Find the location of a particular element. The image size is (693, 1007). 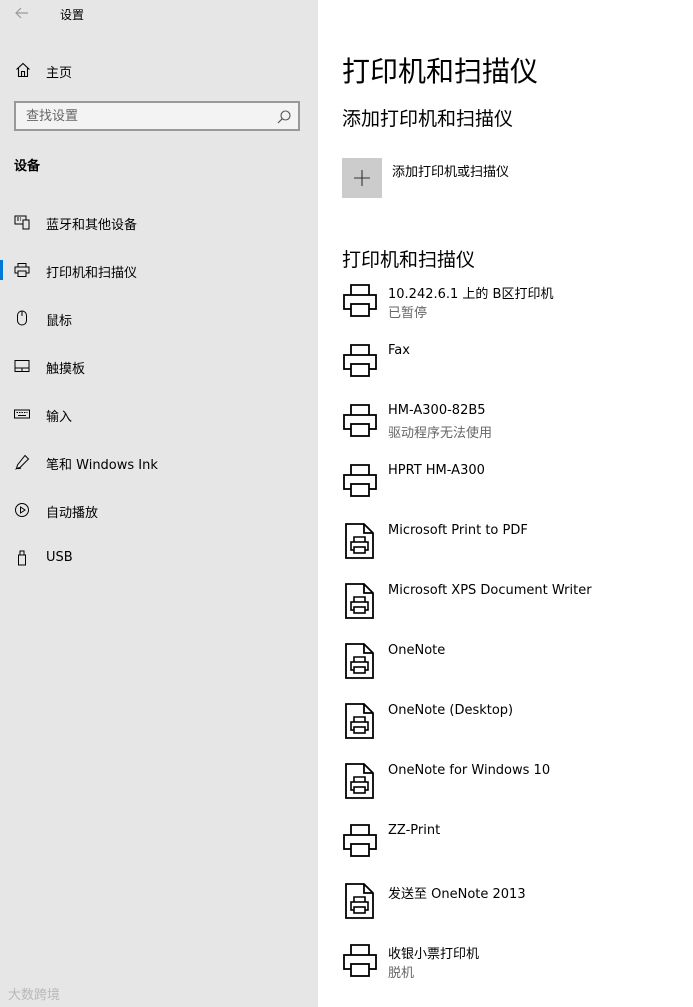

search-icon is located at coordinates (284, 117).